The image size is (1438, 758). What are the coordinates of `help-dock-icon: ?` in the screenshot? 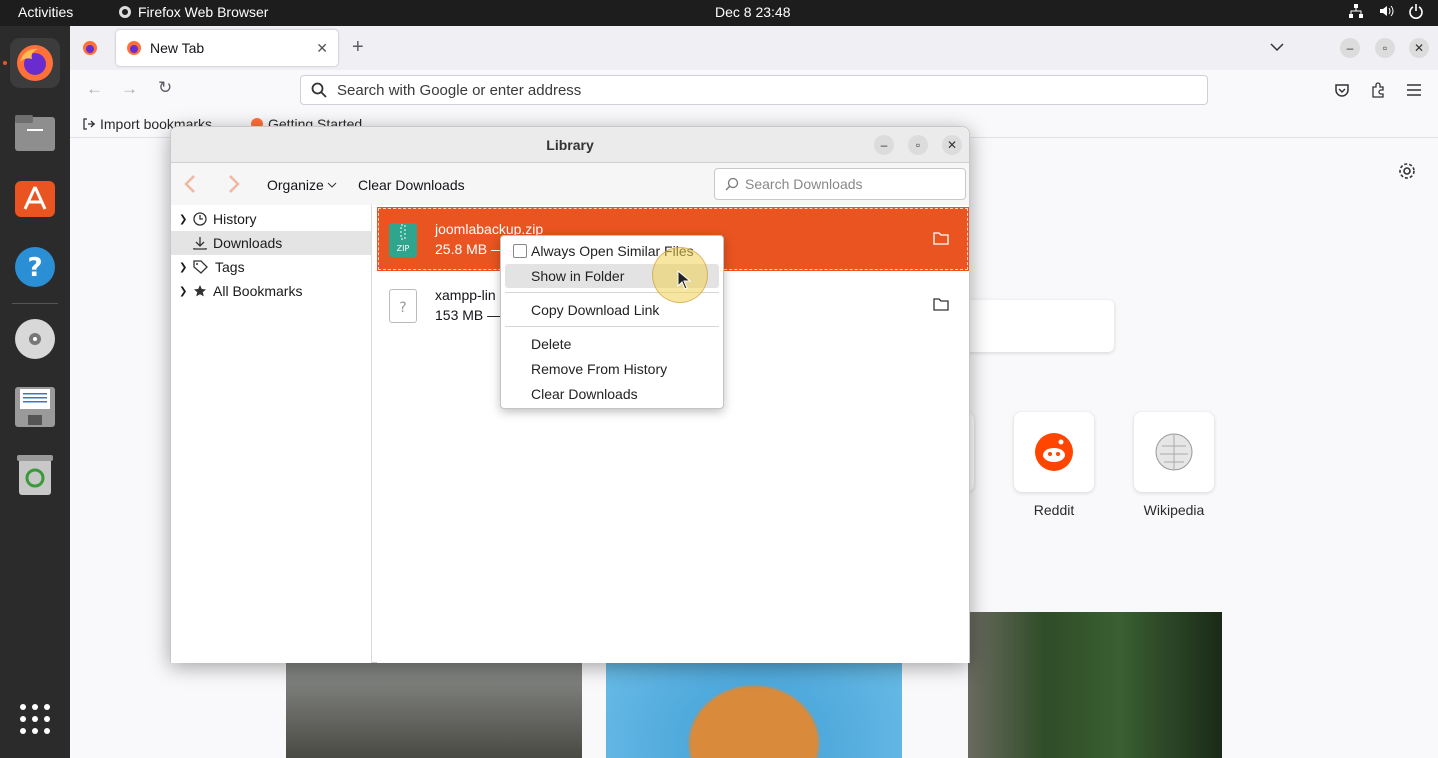 It's located at (35, 267).